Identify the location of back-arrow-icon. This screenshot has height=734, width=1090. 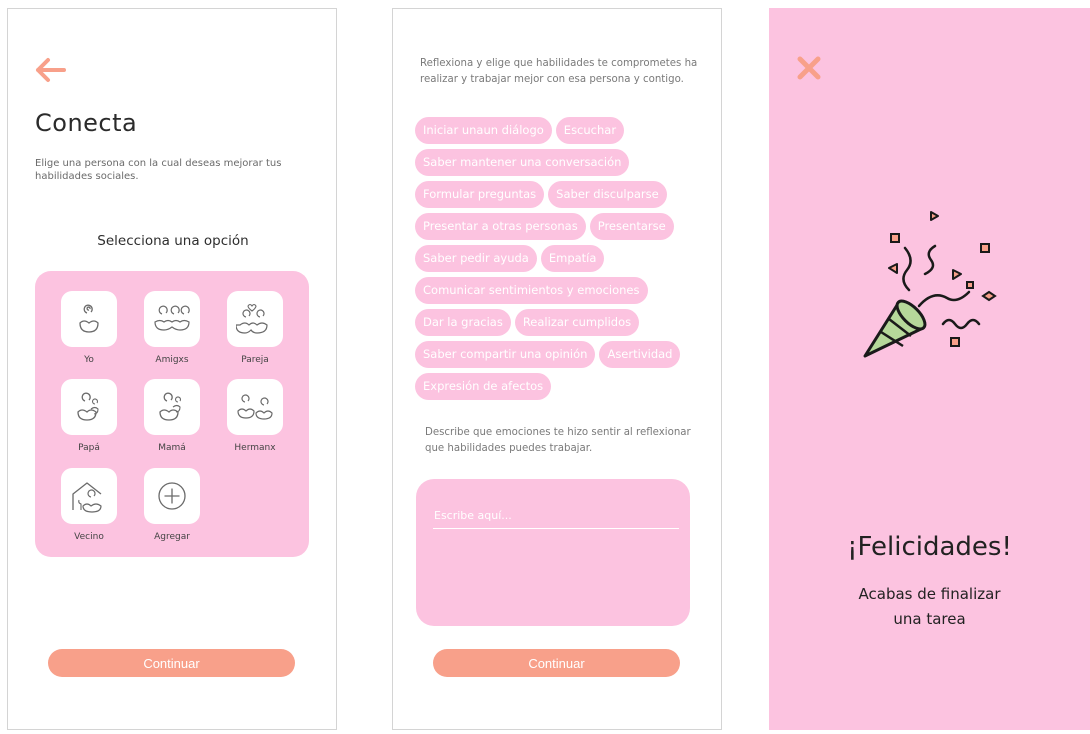
(51, 70).